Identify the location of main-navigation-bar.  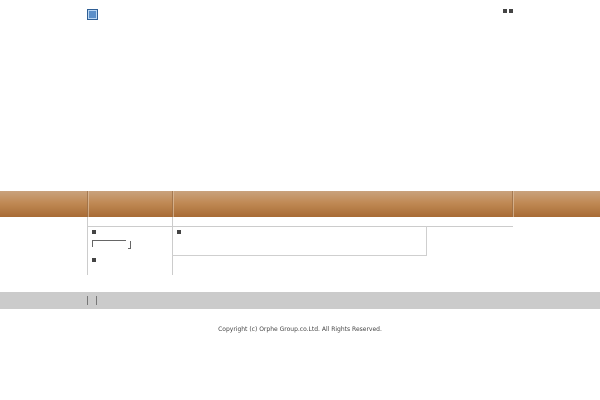
(300, 204).